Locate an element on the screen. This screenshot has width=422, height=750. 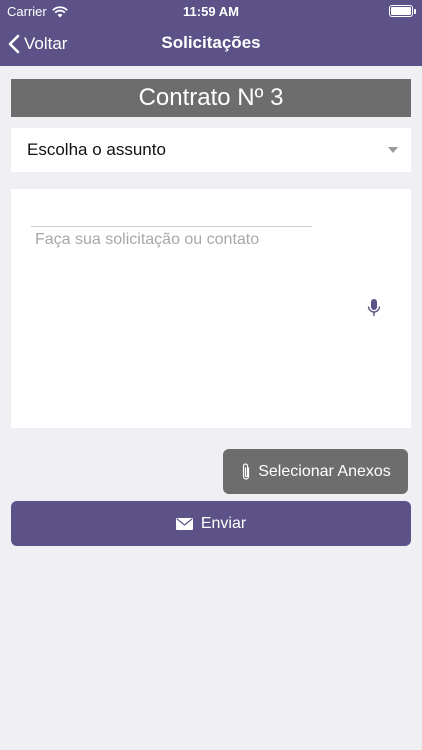
paperclip-icon is located at coordinates (246, 471).